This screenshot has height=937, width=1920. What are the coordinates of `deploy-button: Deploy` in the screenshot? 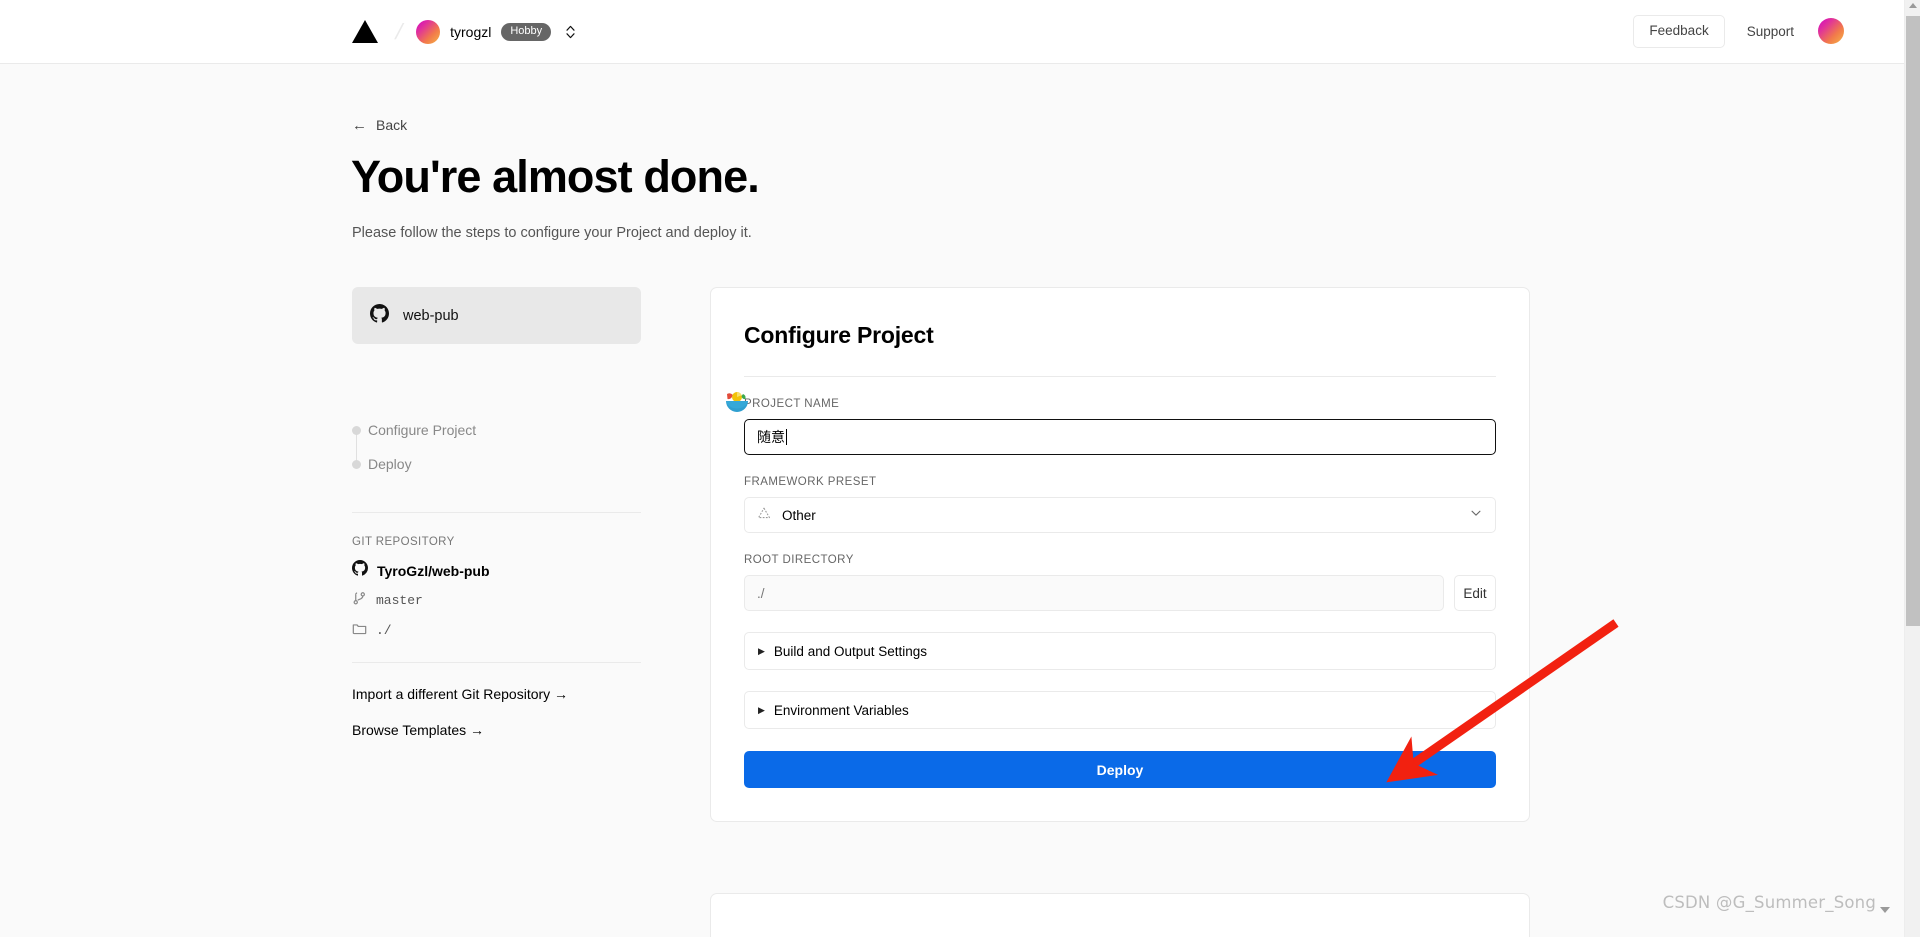 It's located at (1120, 769).